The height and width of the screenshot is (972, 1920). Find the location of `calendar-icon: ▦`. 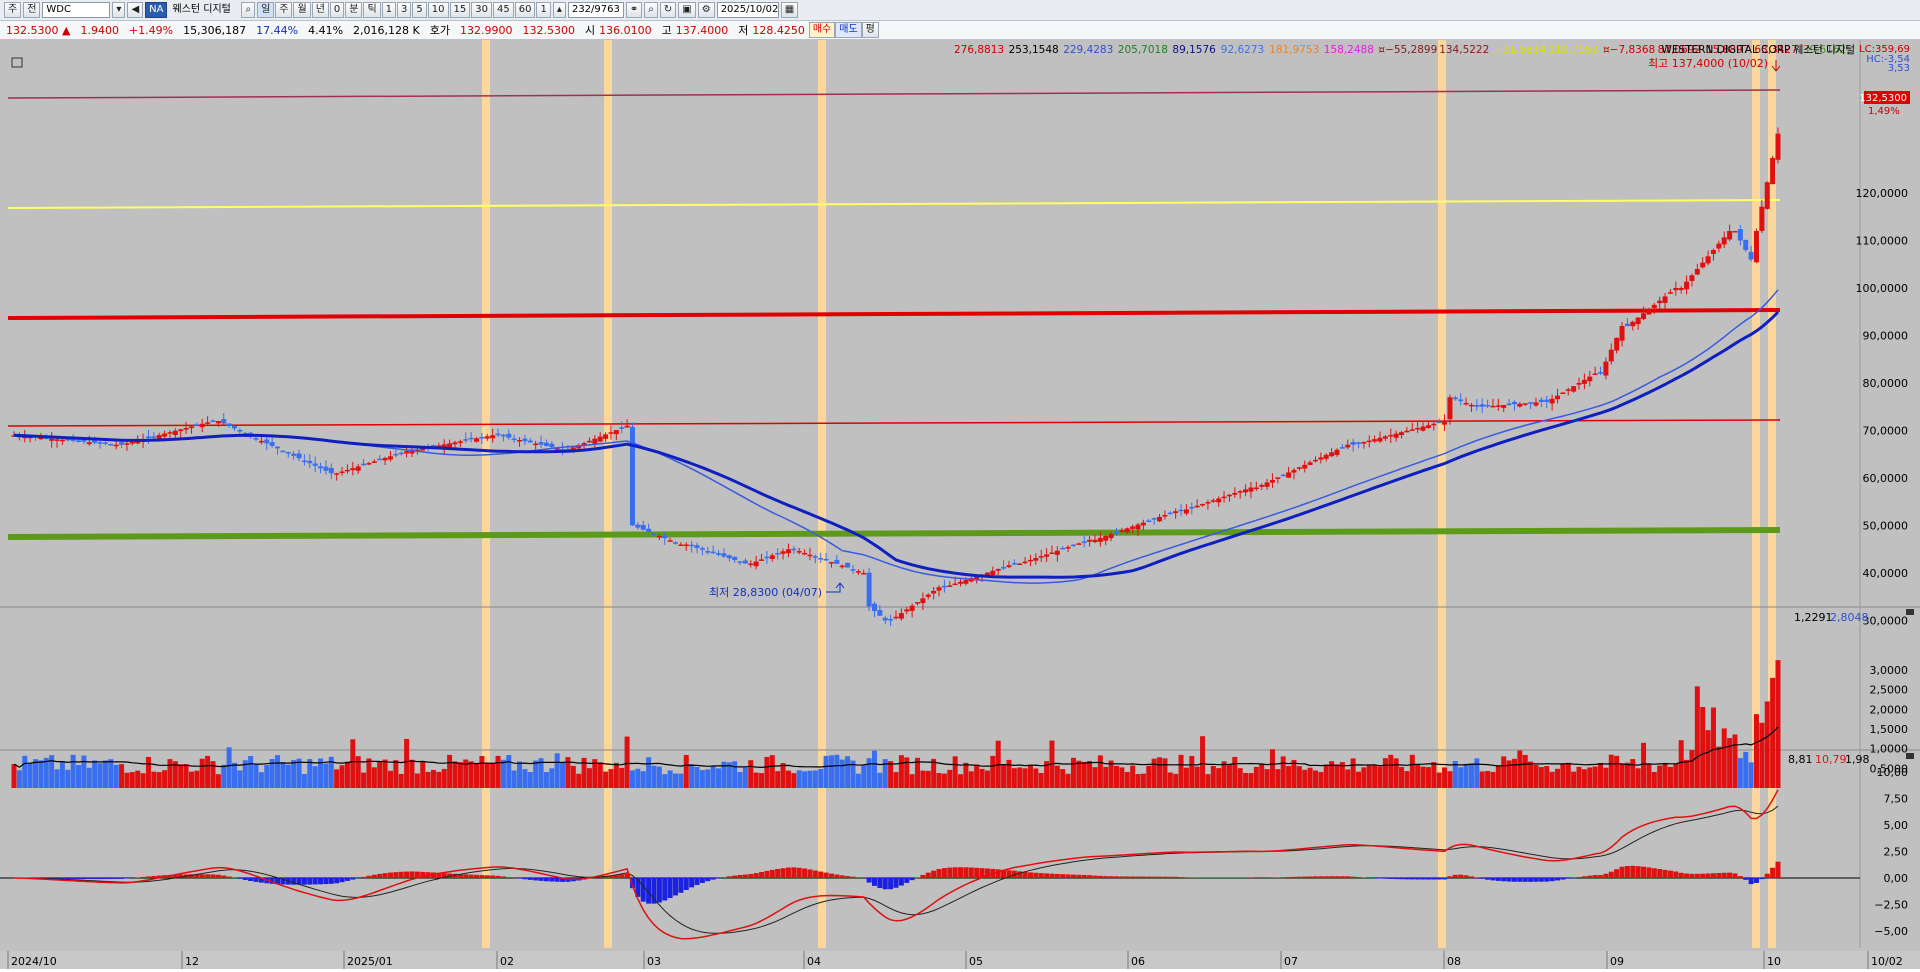

calendar-icon: ▦ is located at coordinates (789, 10).